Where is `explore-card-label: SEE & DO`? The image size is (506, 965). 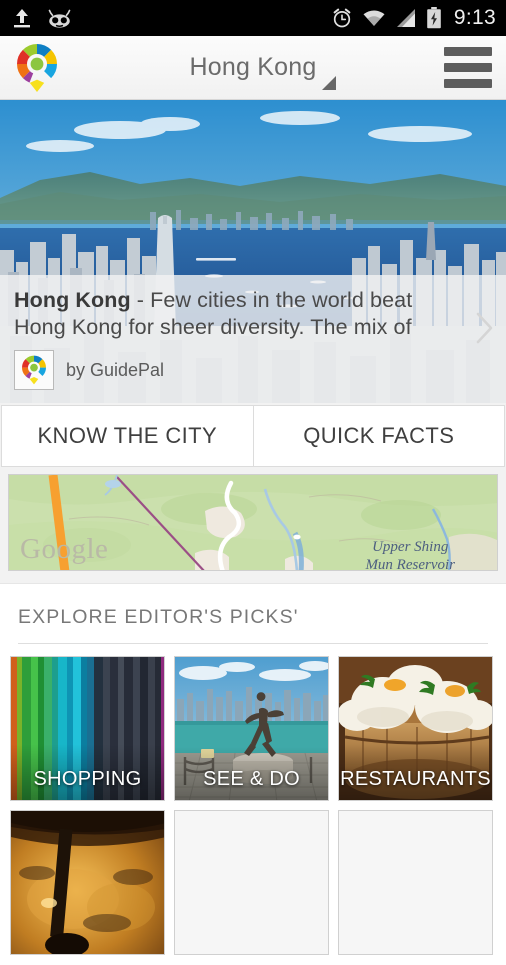
explore-card-label: SEE & DO is located at coordinates (251, 779).